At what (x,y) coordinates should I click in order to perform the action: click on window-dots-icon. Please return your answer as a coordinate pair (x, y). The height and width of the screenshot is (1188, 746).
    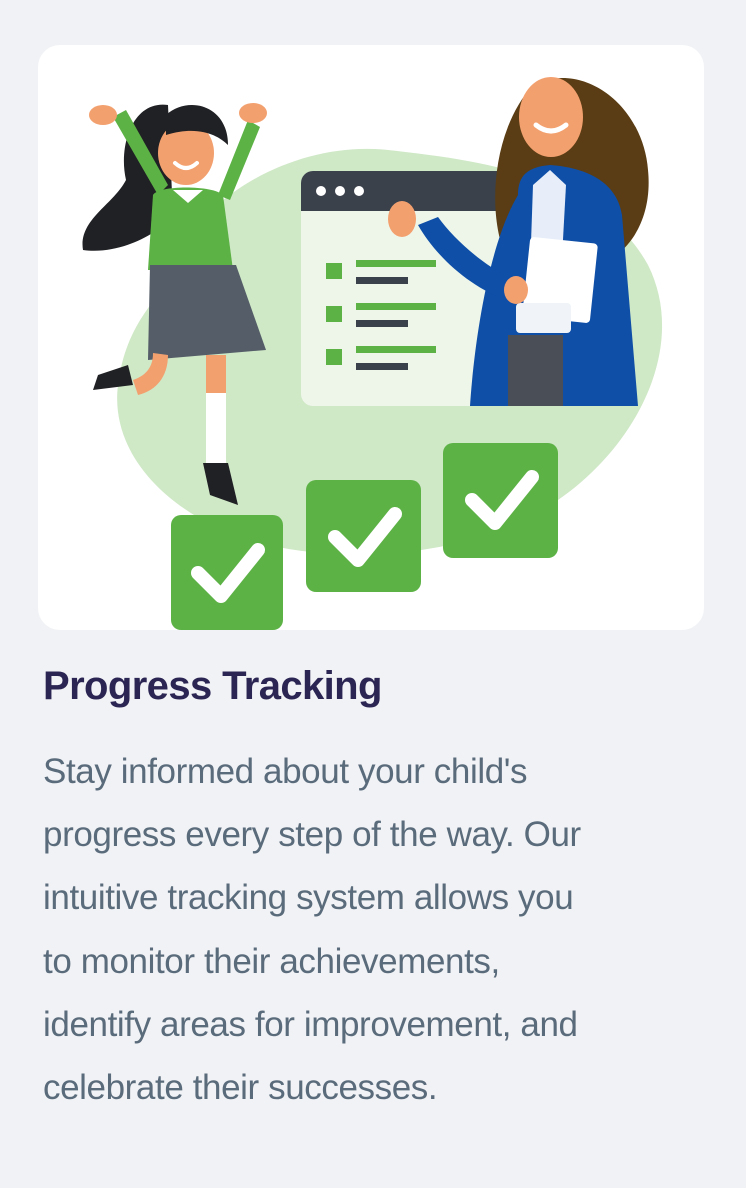
    Looking at the image, I should click on (340, 191).